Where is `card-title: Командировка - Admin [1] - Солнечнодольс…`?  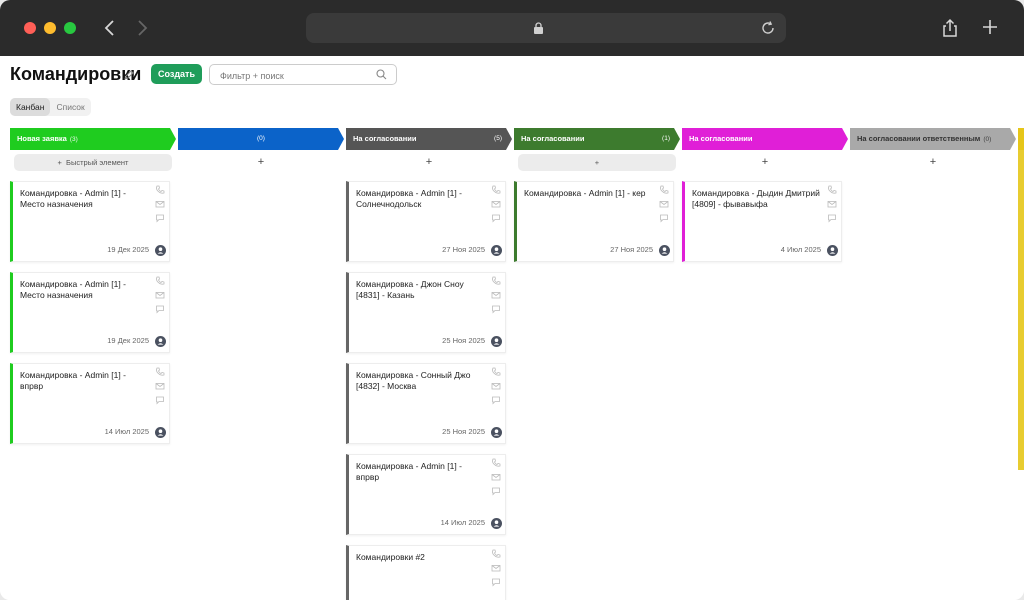 card-title: Командировка - Admin [1] - Солнечнодольс… is located at coordinates (409, 198).